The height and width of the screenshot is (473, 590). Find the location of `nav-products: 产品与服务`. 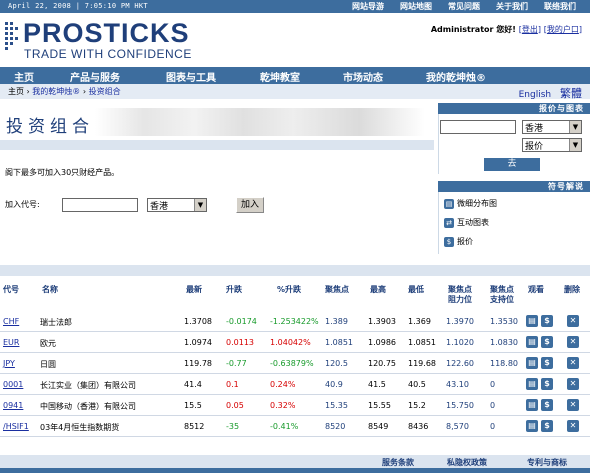

nav-products: 产品与服务 is located at coordinates (95, 76).